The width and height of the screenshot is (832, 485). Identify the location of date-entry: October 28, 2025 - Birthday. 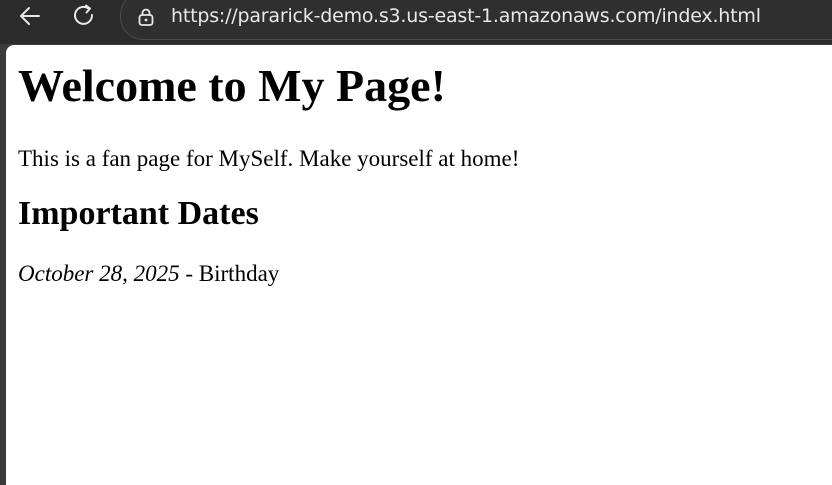
(425, 274).